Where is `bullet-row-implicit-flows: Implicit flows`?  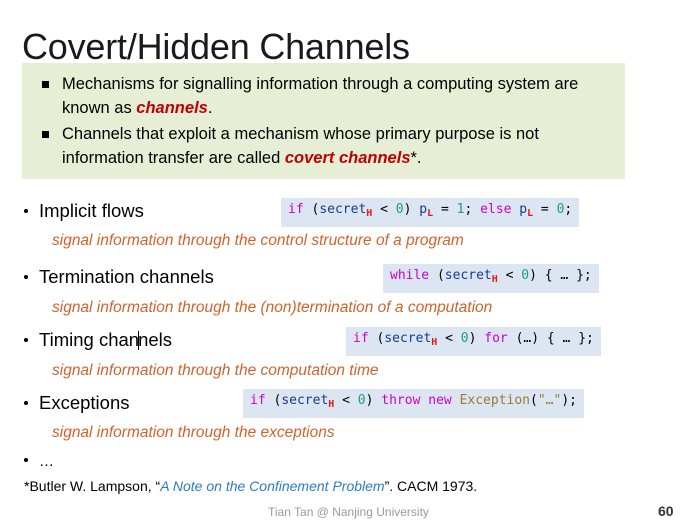 bullet-row-implicit-flows: Implicit flows is located at coordinates (84, 211).